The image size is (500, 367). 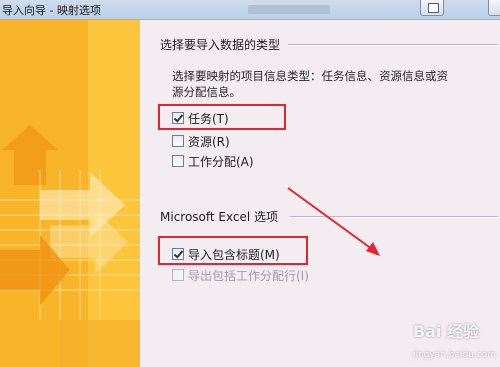 What do you see at coordinates (248, 275) in the screenshot?
I see `checkbox-export-assignment-rows-label: 导出包括工作分配行(I)` at bounding box center [248, 275].